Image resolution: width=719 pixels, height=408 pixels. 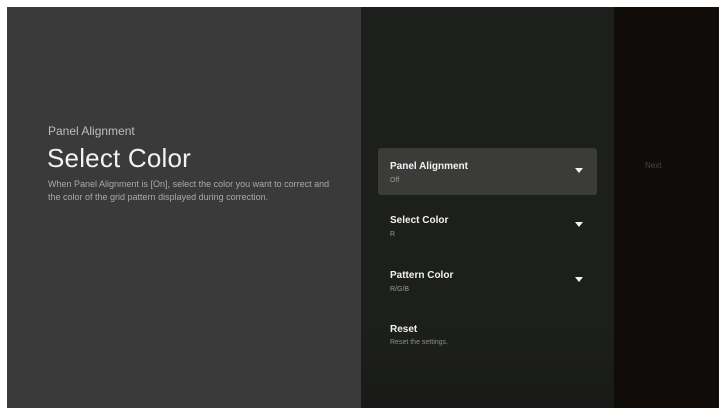 I want to click on menu-item-label: Select Color, so click(x=419, y=220).